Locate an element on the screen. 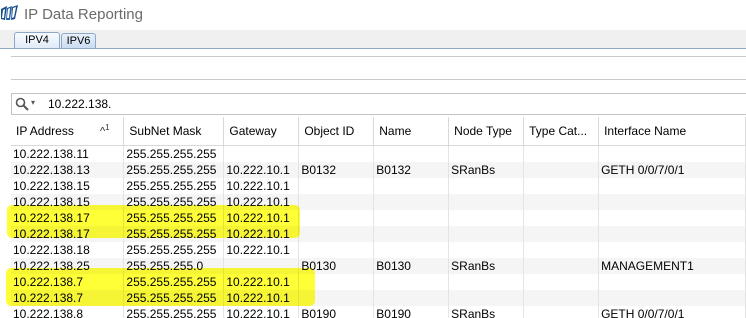  cell-object-id: B0132 is located at coordinates (336, 170).